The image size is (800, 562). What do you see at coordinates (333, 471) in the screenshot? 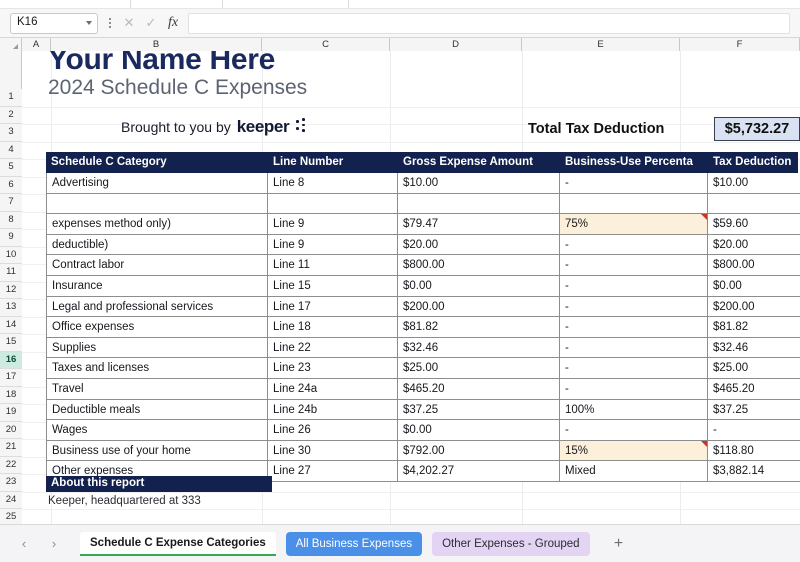
I see `cell-line-number: Line 27` at bounding box center [333, 471].